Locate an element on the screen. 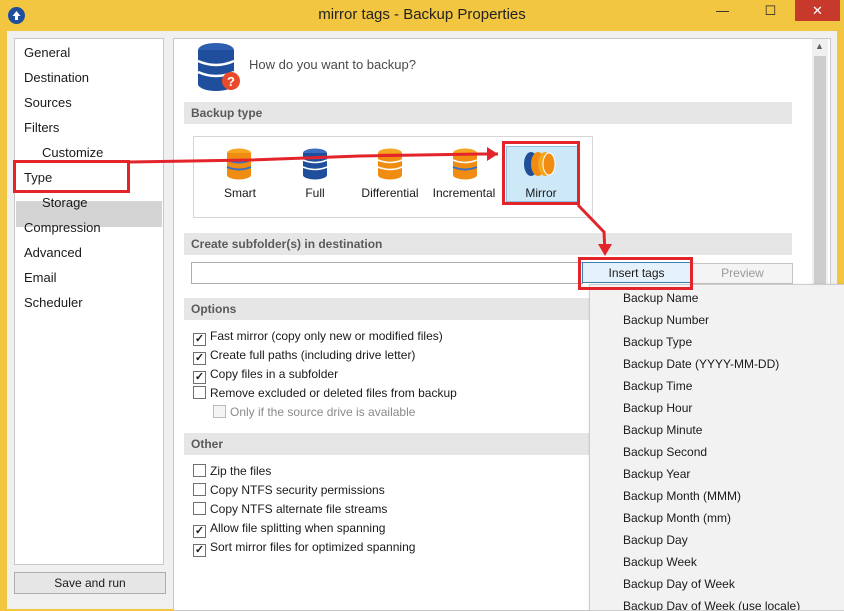 Image resolution: width=844 pixels, height=611 pixels. annotation-arrow-type-to-mirror is located at coordinates (313, 158).